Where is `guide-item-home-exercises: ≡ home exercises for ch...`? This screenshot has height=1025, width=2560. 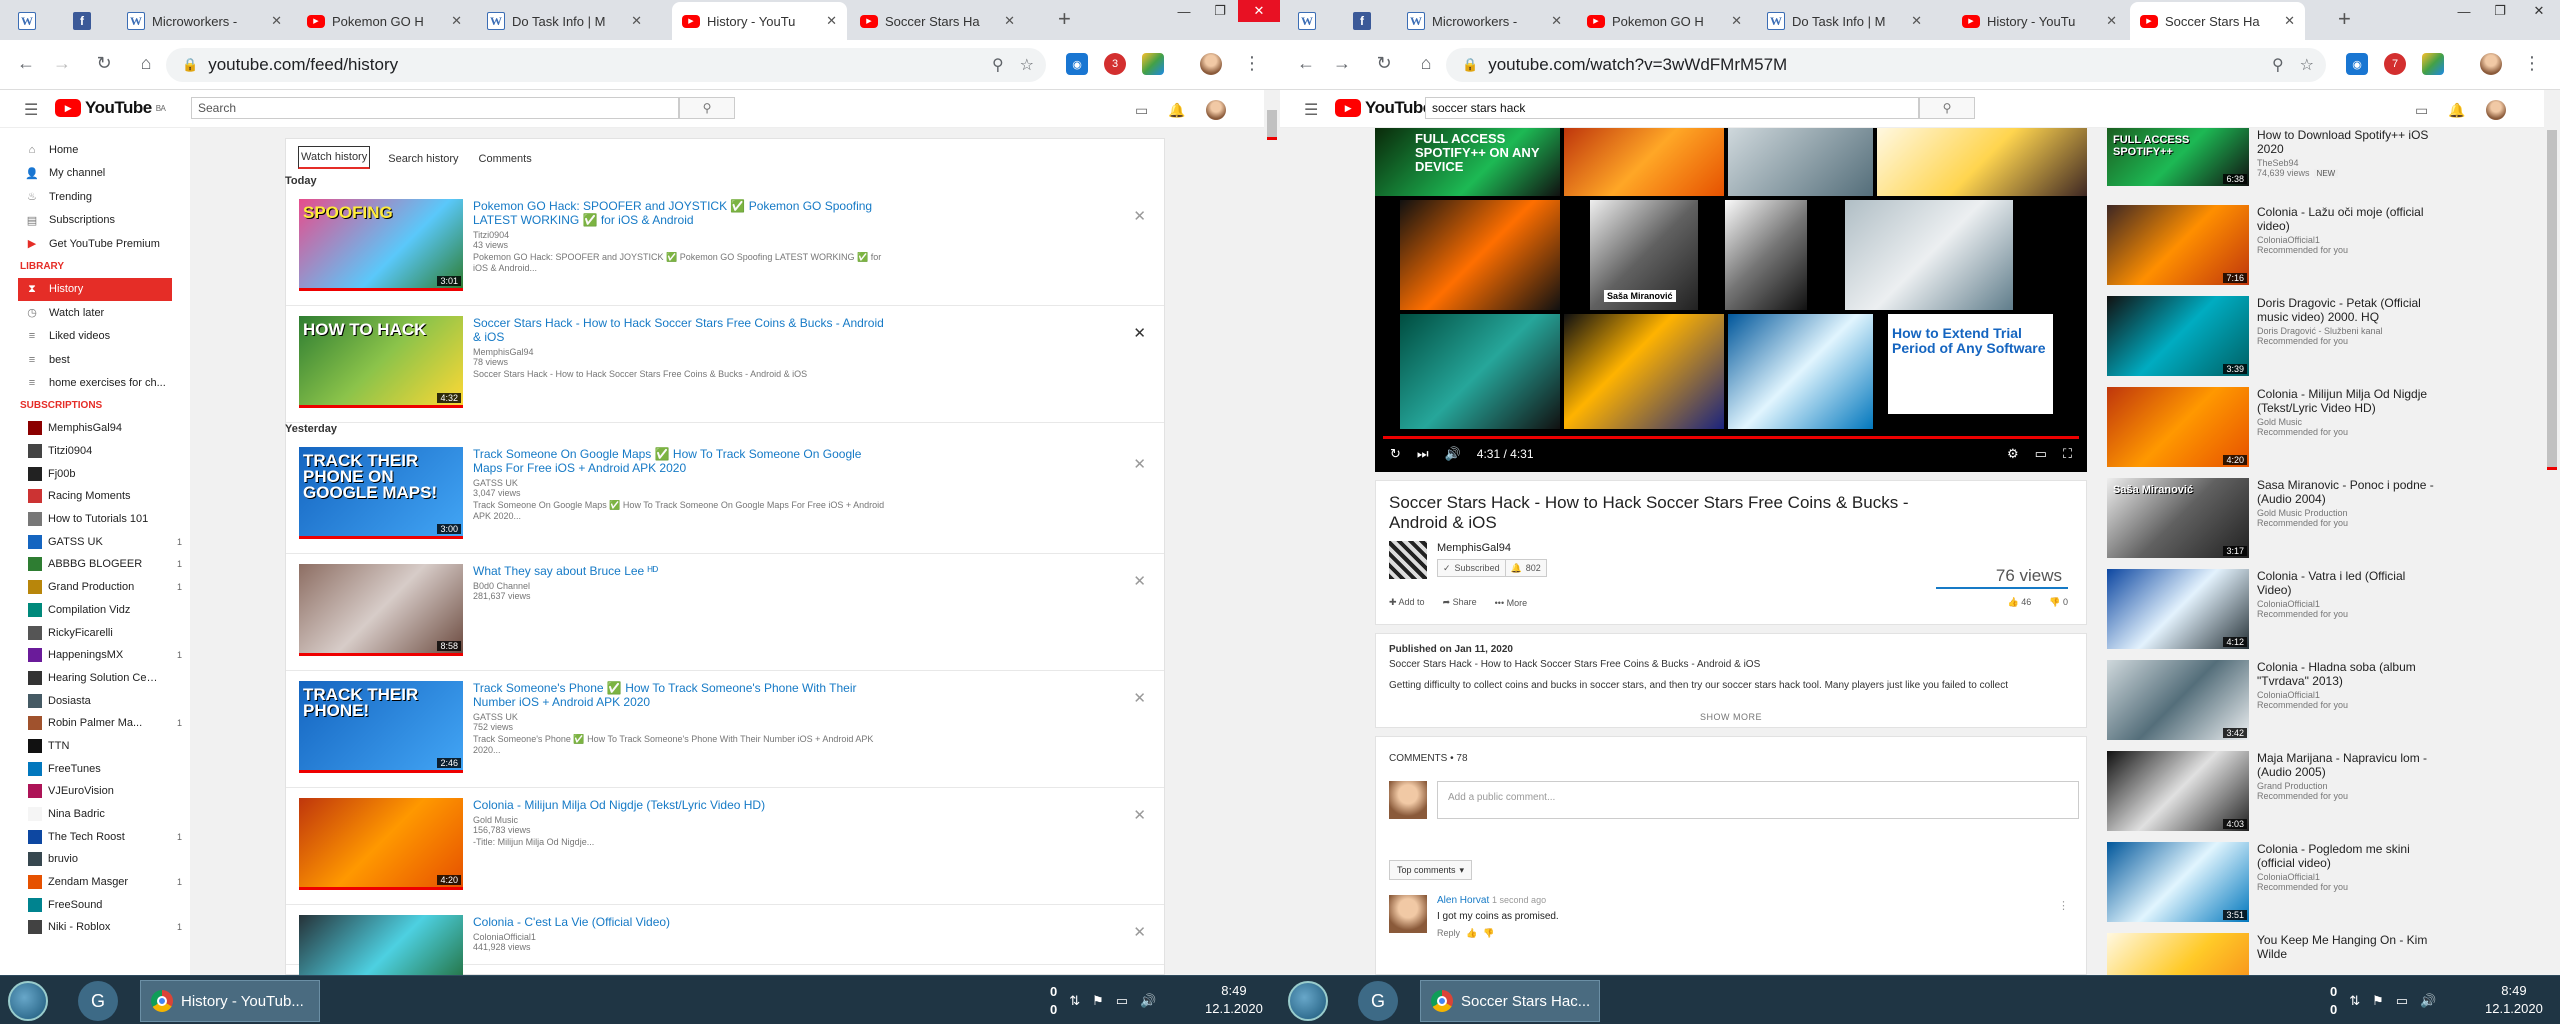
guide-item-home-exercises: ≡ home exercises for ch... is located at coordinates (95, 384).